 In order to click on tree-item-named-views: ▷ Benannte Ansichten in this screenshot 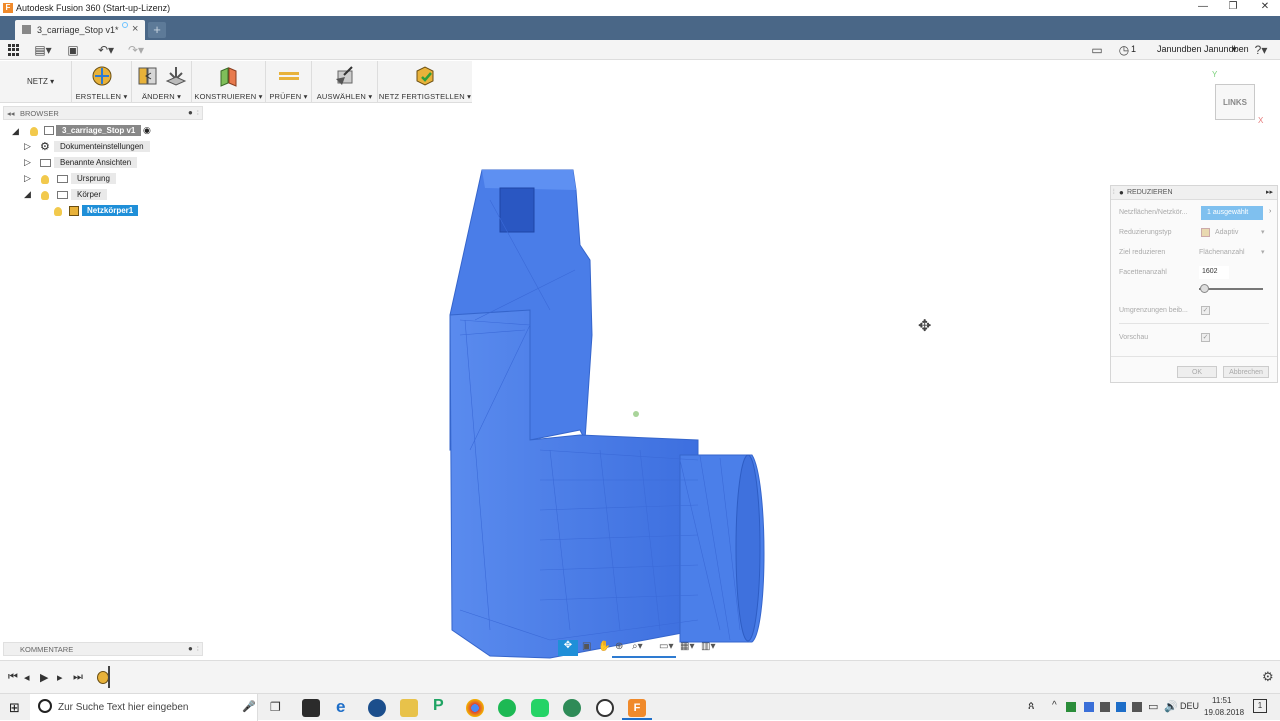, I will do `click(109, 163)`.